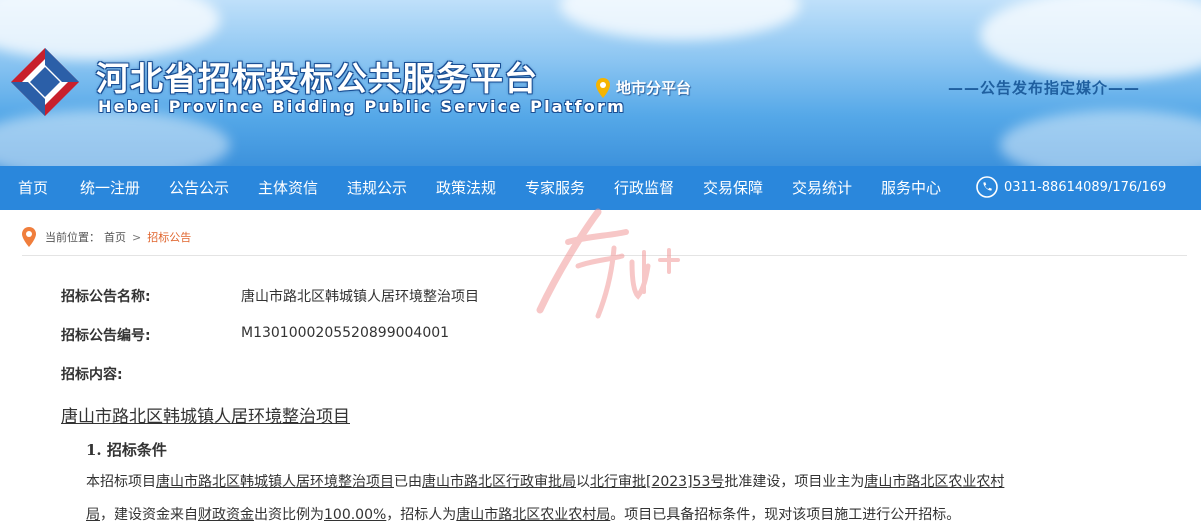  I want to click on notice-name-value: 唐山市路北区韩城镇人居环境整治项目, so click(360, 297).